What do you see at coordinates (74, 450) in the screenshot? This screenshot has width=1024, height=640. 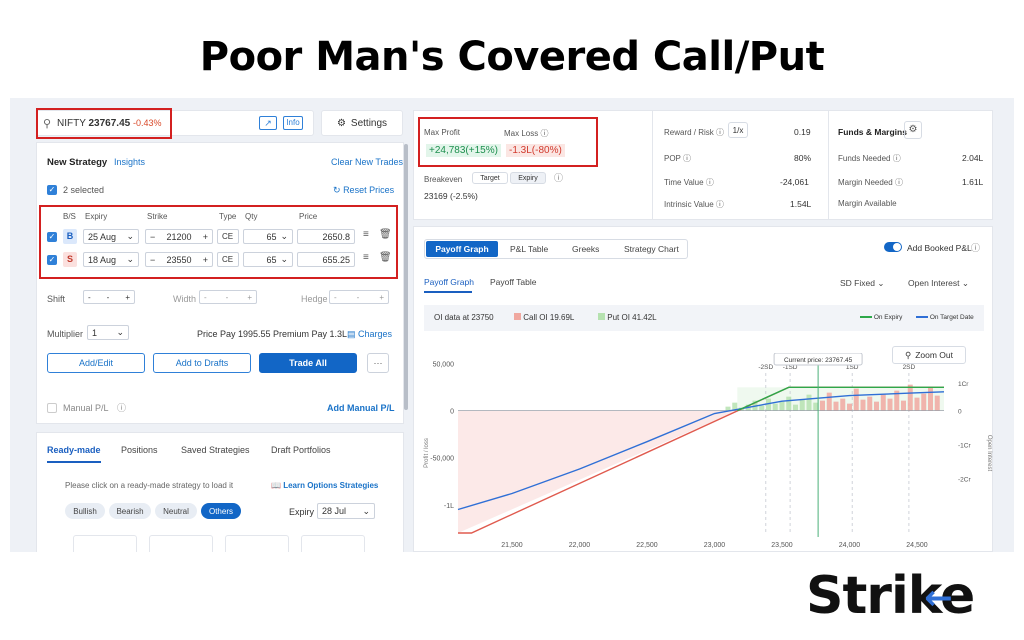 I see `tab-ready-made: Ready-made` at bounding box center [74, 450].